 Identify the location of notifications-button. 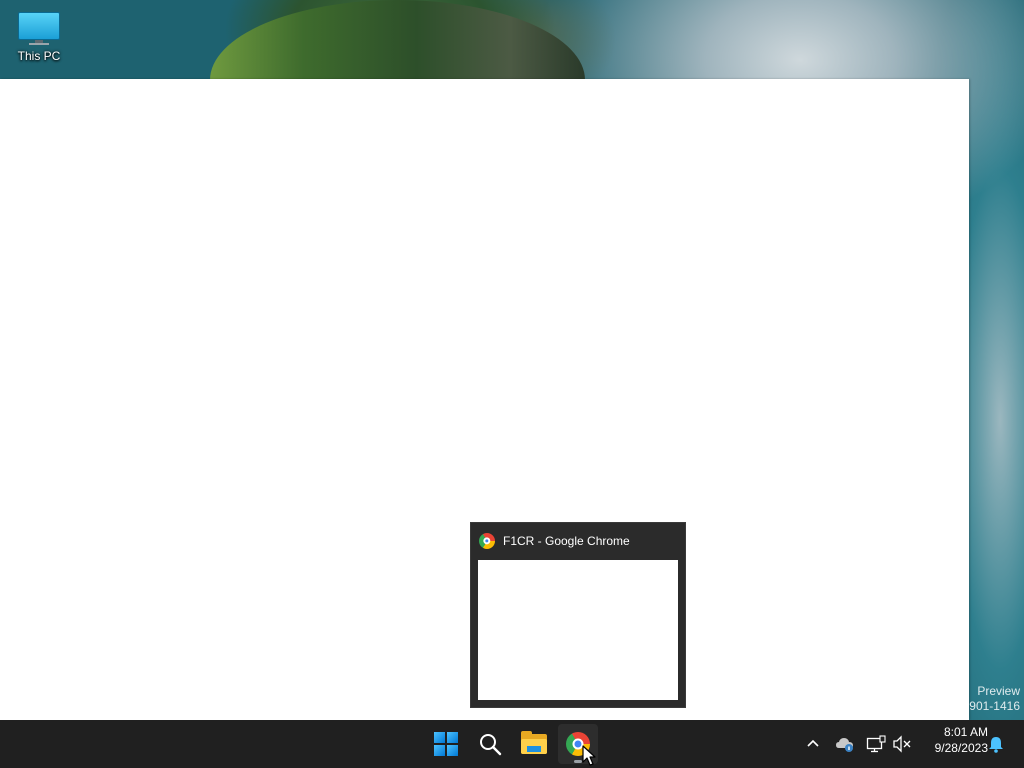
(996, 744).